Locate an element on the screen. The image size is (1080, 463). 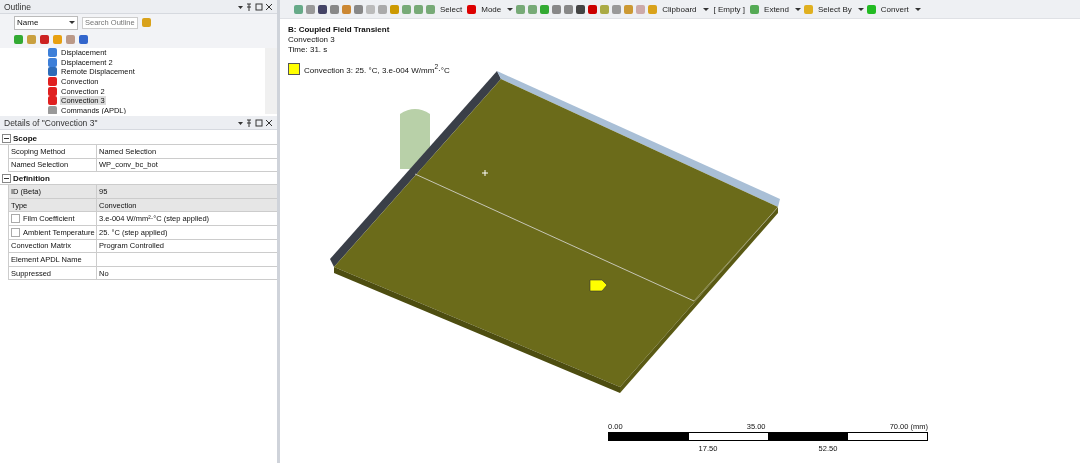
toolbar-button: Convert is located at coordinates (894, 9).